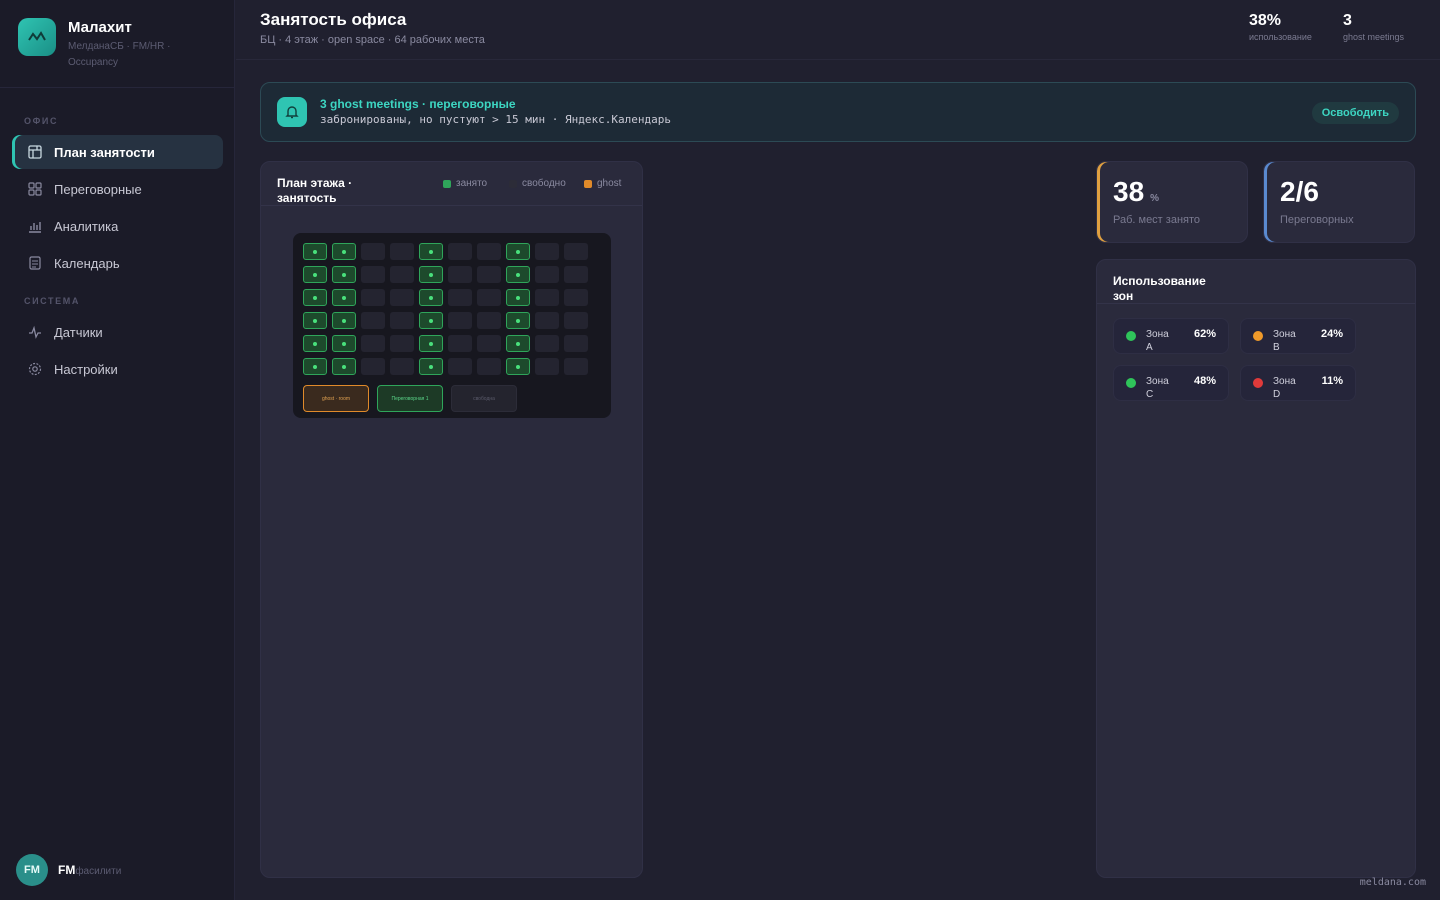  I want to click on sidebar-item-rooms: Переговорные, so click(117, 189).